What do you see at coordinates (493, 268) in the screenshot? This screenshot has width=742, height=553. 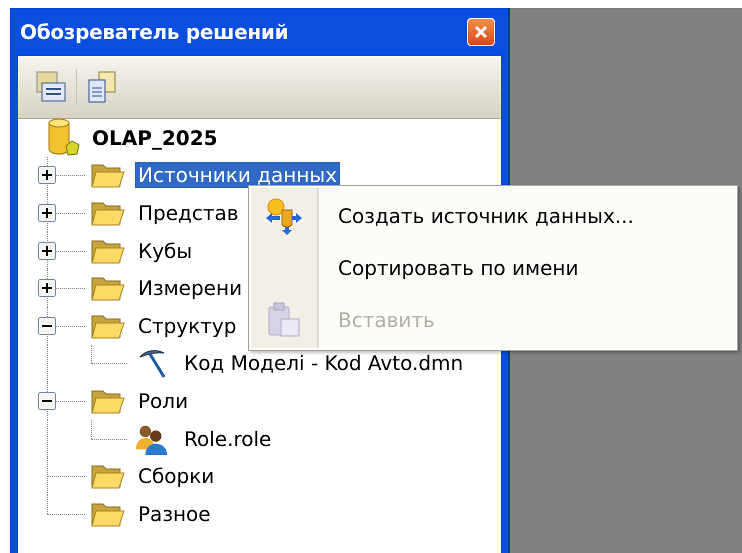 I see `menu-item: Сортировать по имени` at bounding box center [493, 268].